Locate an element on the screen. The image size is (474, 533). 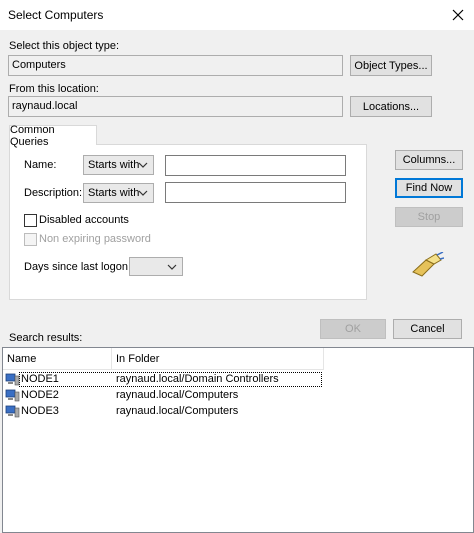
non-expiring-password-checkbox is located at coordinates (30, 239).